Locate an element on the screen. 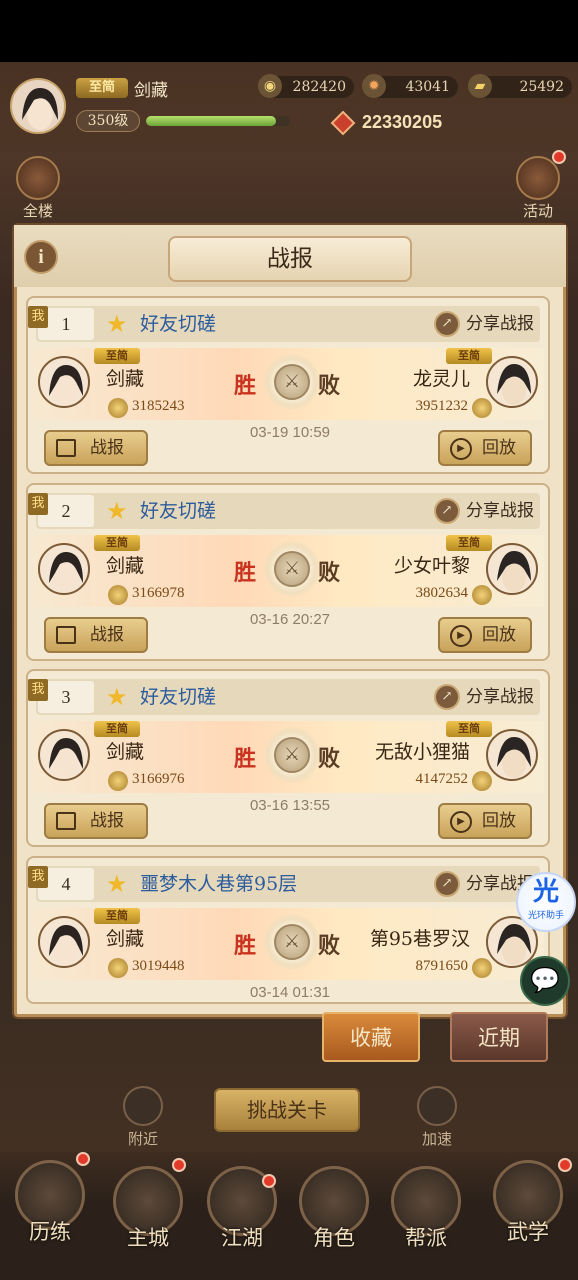 This screenshot has width=578, height=1280. nav-guild: 帮派 is located at coordinates (426, 1209).